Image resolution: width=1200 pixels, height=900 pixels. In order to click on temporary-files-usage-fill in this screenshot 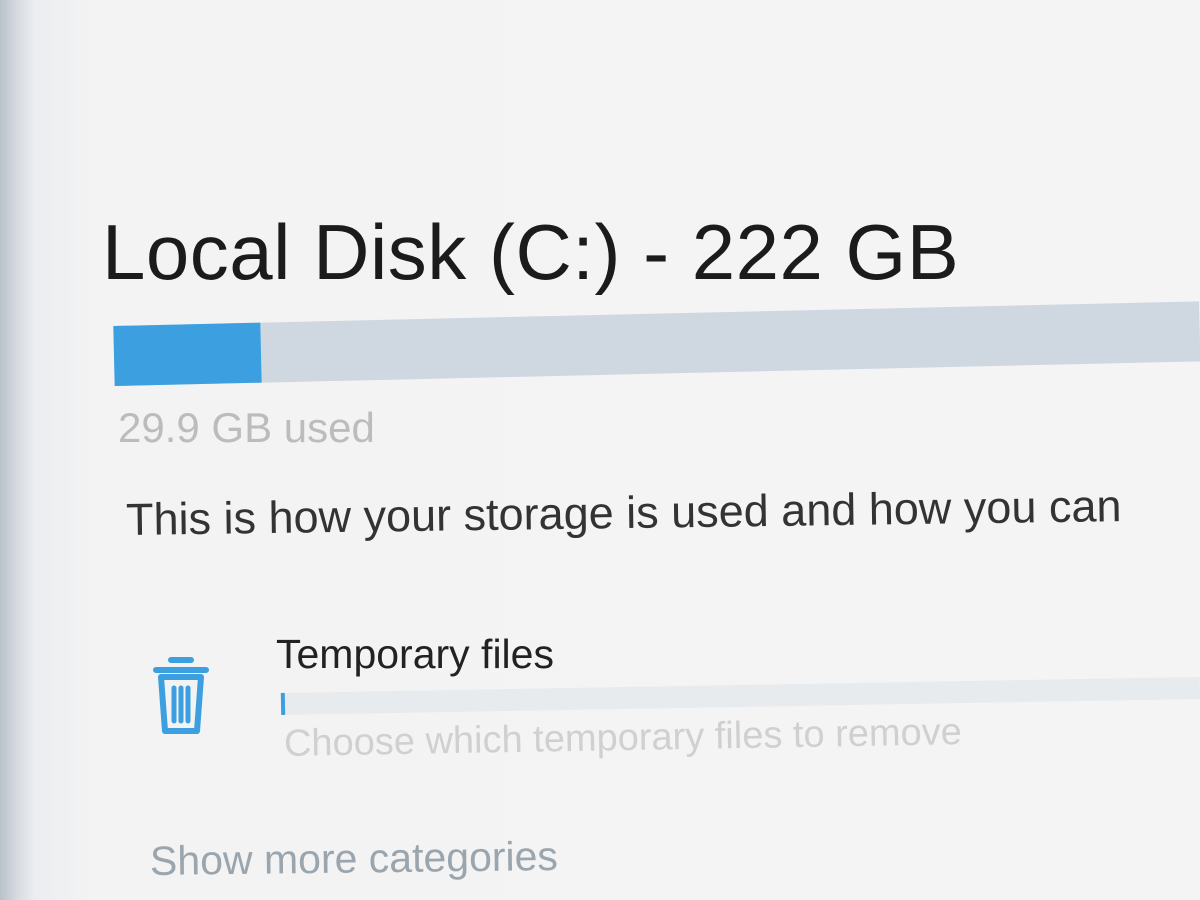, I will do `click(282, 703)`.